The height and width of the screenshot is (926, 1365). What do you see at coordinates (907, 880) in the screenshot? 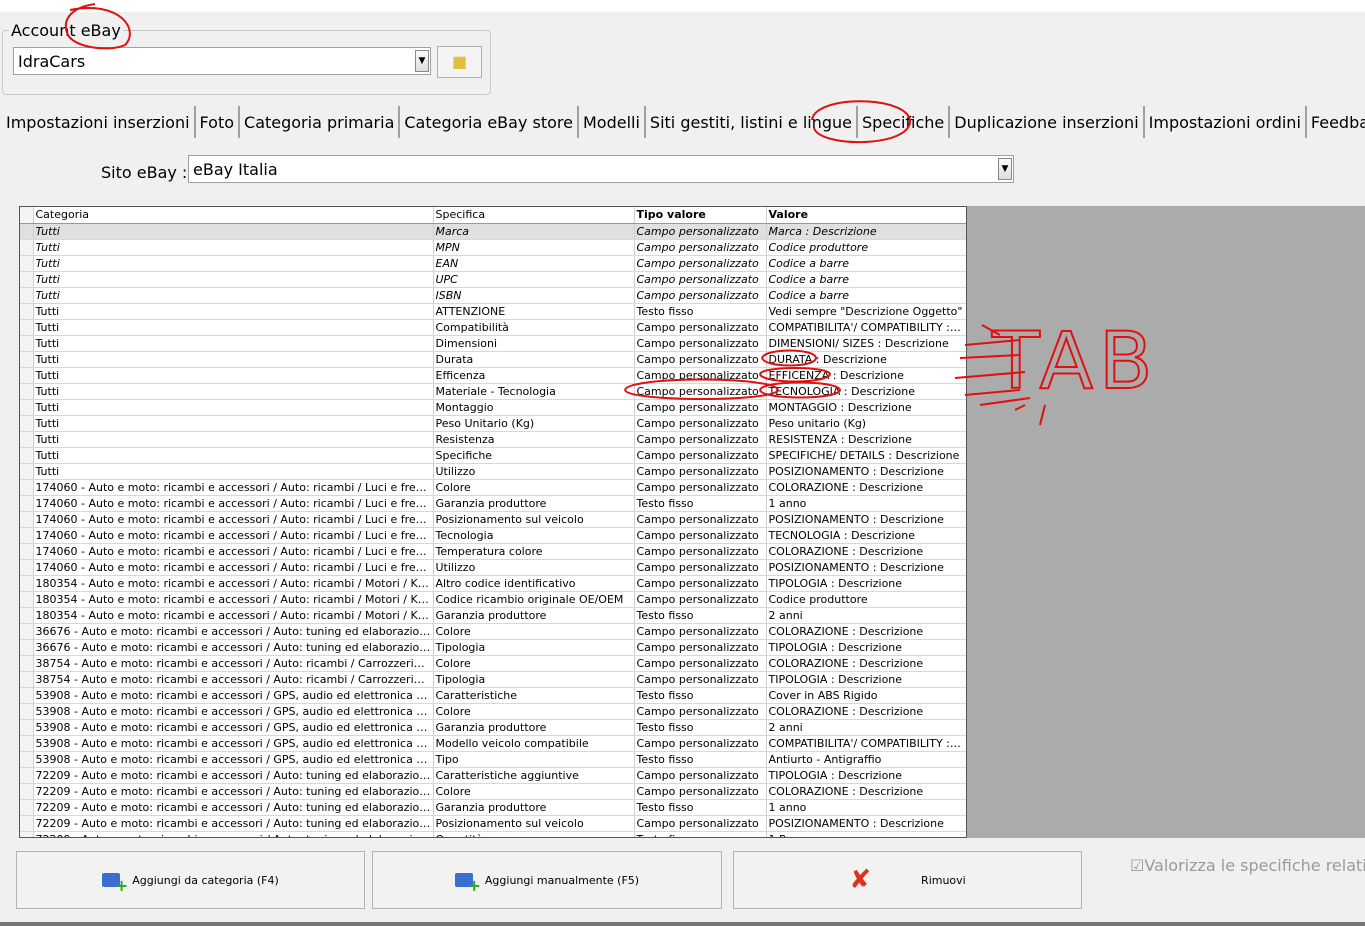
I see `remove-button: ✘ Rimuovi` at bounding box center [907, 880].